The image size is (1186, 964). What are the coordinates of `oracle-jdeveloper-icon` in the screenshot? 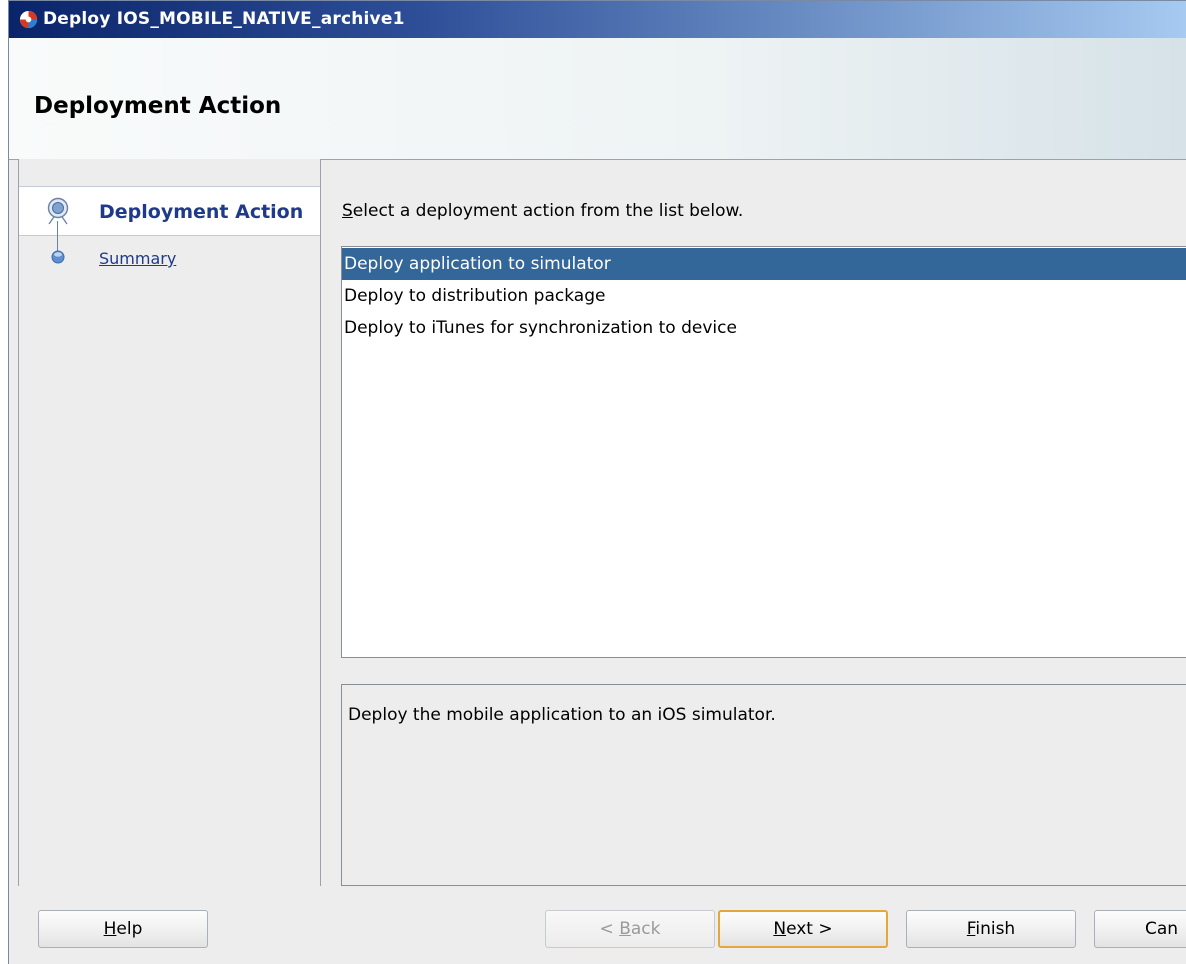 It's located at (28, 19).